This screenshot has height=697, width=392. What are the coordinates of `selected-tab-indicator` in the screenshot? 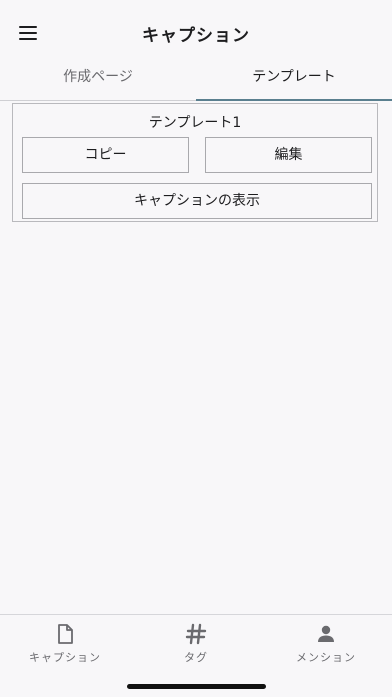 It's located at (294, 100).